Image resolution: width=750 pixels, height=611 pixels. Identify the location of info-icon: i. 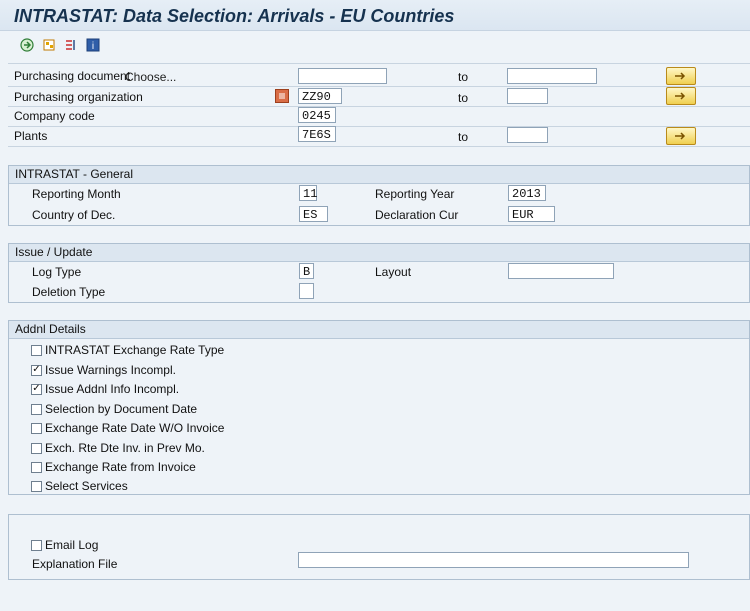
(93, 45).